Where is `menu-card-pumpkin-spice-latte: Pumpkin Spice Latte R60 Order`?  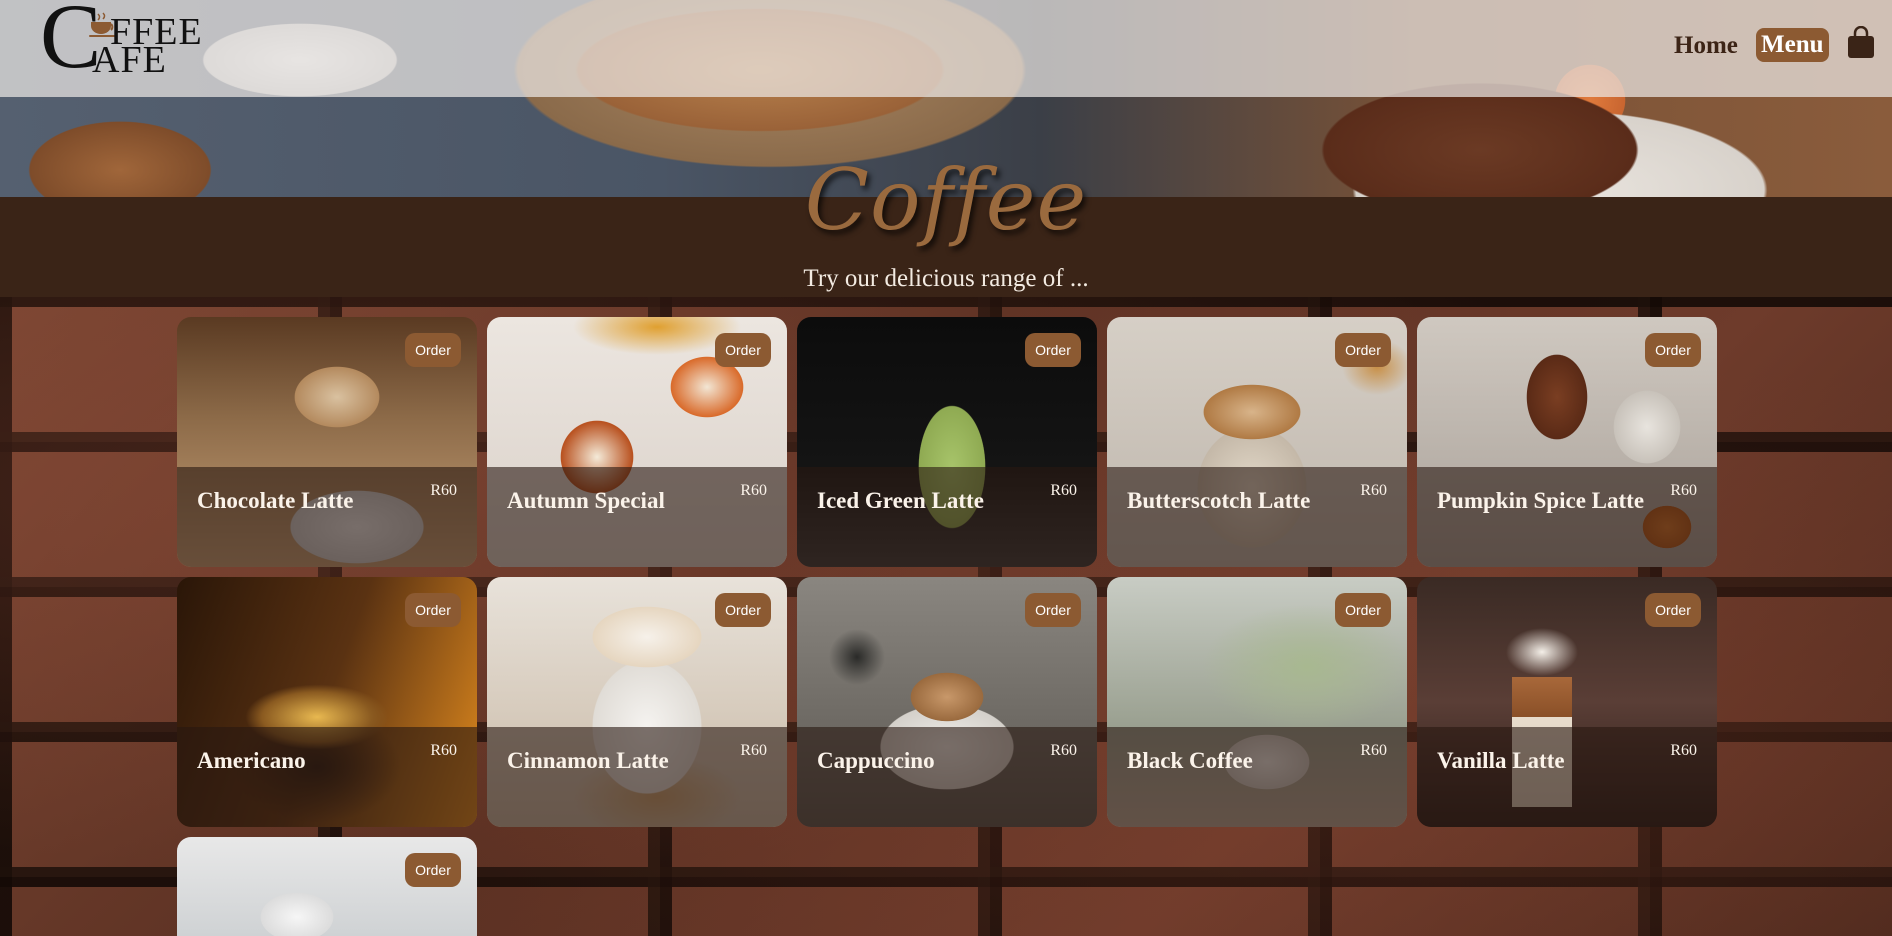
menu-card-pumpkin-spice-latte: Pumpkin Spice Latte R60 Order is located at coordinates (1567, 442).